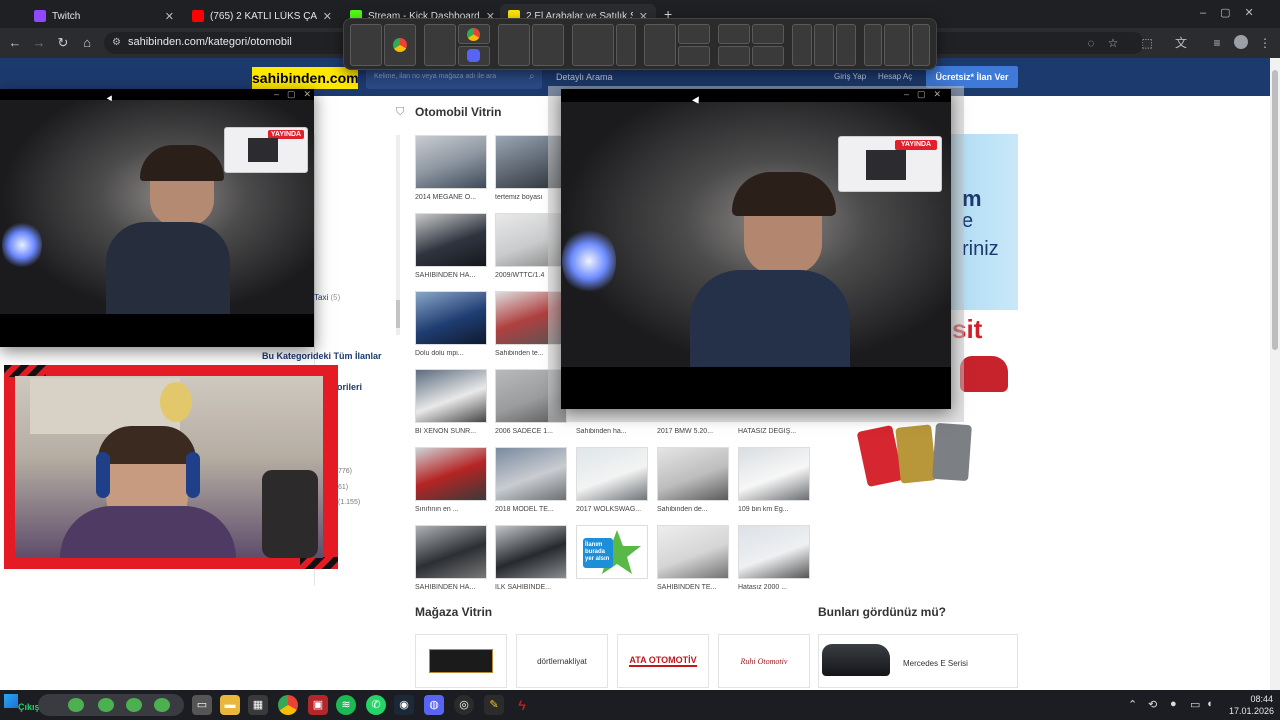  What do you see at coordinates (916, 145) in the screenshot?
I see `yayinda-badge: YAYINDA` at bounding box center [916, 145].